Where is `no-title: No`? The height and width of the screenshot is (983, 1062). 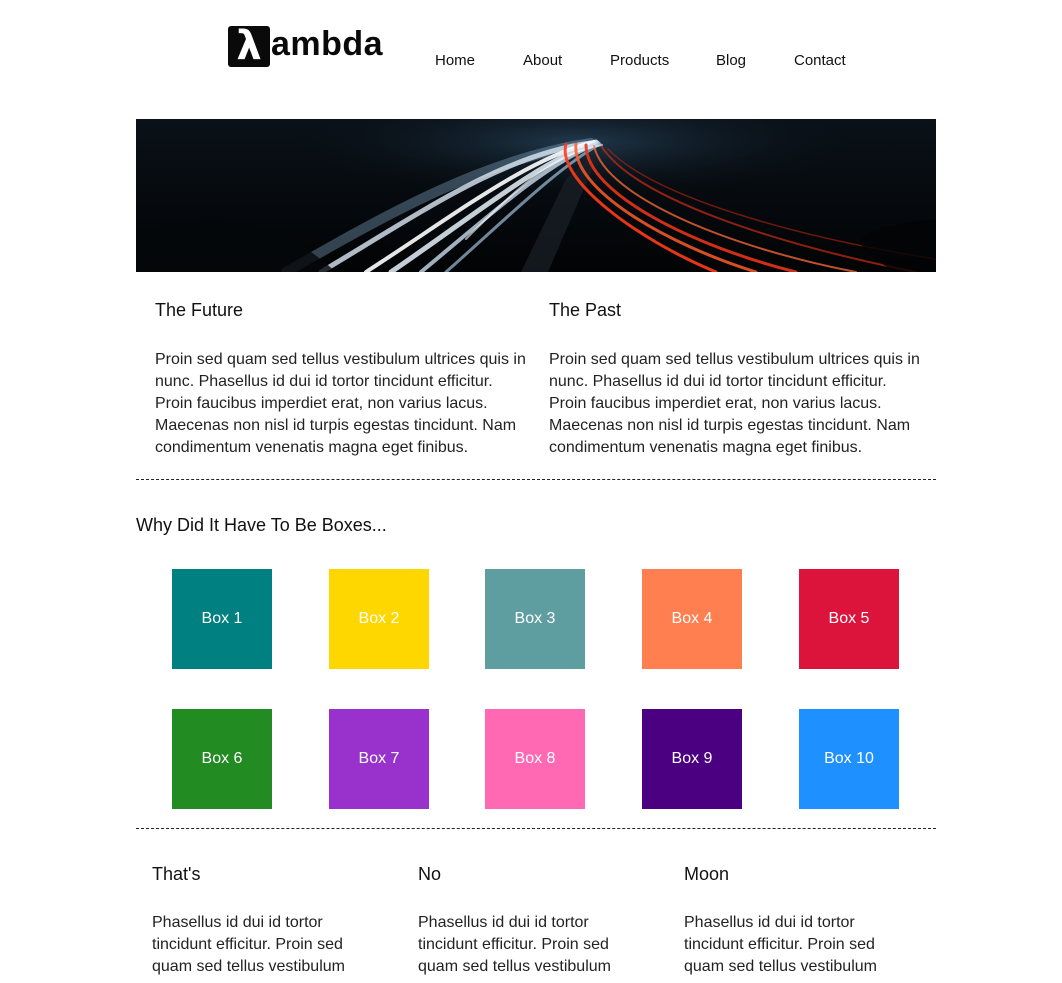
no-title: No is located at coordinates (430, 874).